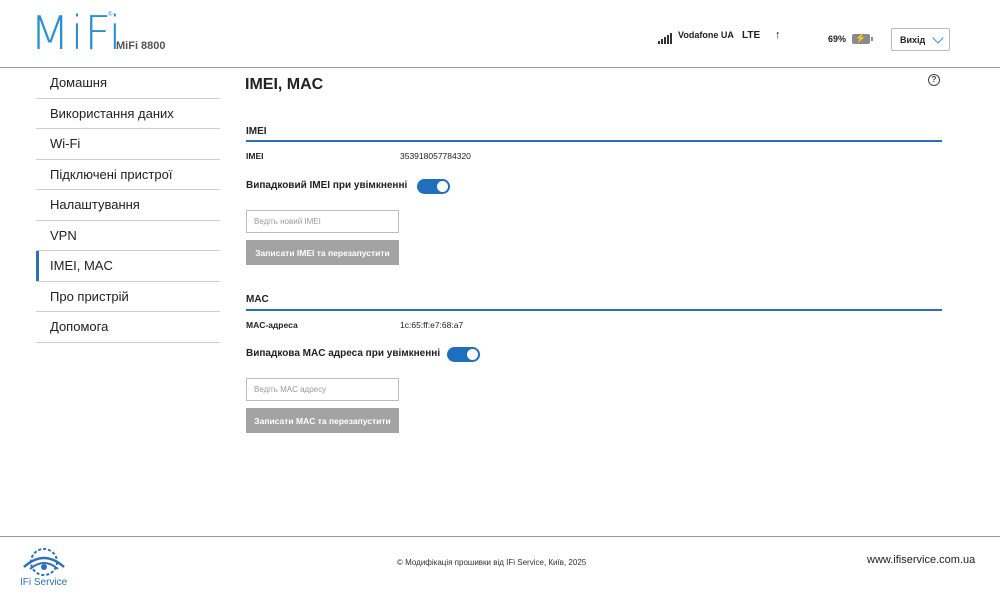  What do you see at coordinates (706, 35) in the screenshot?
I see `carrier-name: Vodafone UA` at bounding box center [706, 35].